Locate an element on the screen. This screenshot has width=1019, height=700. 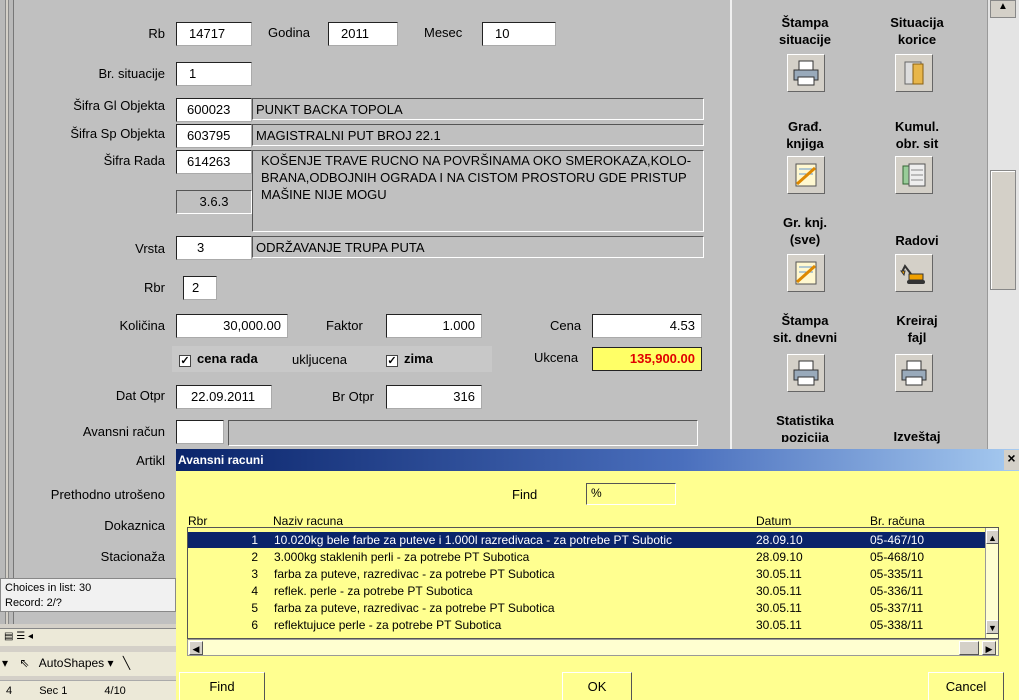
btn-label-line1: Statistika is located at coordinates (805, 420).